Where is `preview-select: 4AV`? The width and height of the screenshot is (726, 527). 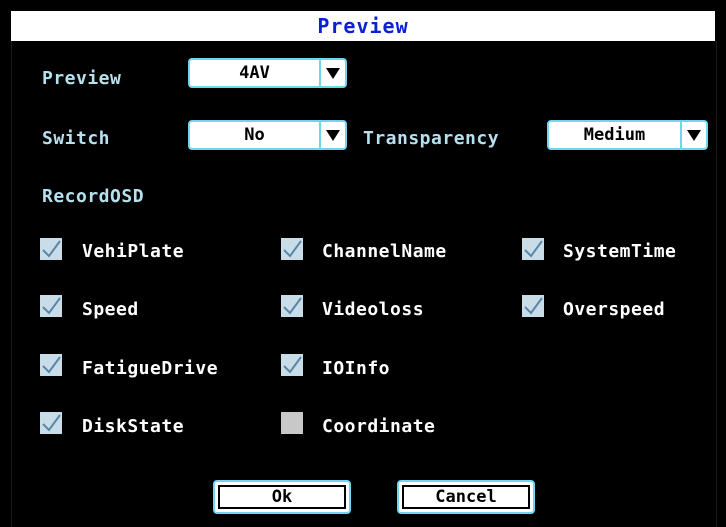 preview-select: 4AV is located at coordinates (267, 73).